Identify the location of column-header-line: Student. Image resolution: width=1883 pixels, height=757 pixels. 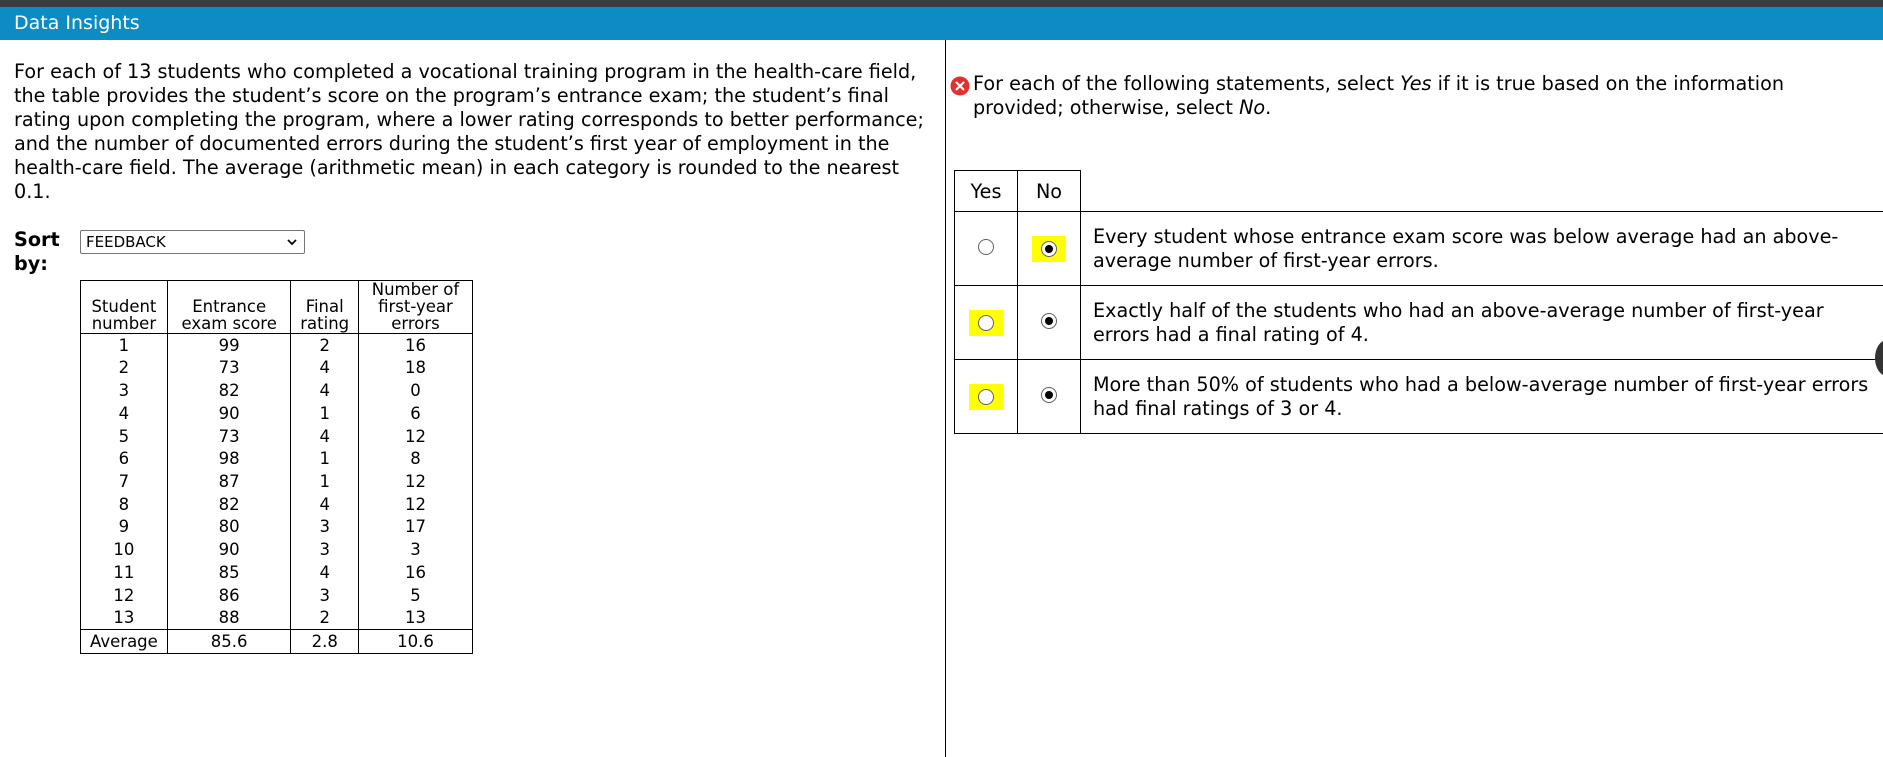
(124, 306).